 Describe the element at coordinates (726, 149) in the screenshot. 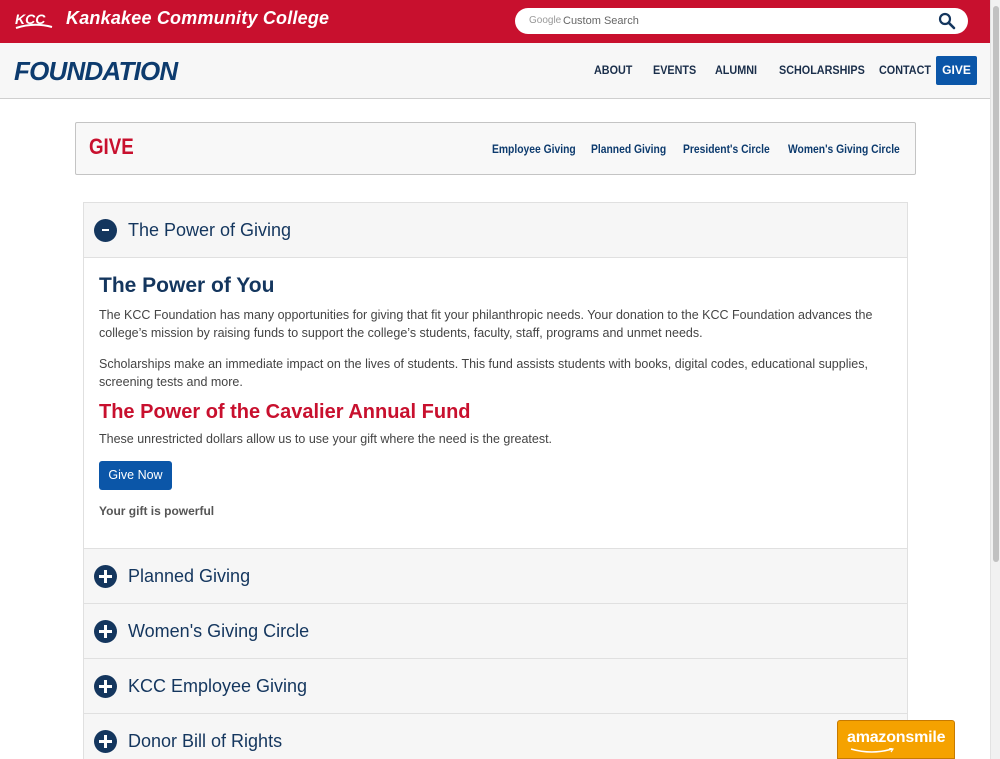

I see `subnav-presidents-circle: President's Circle` at that location.